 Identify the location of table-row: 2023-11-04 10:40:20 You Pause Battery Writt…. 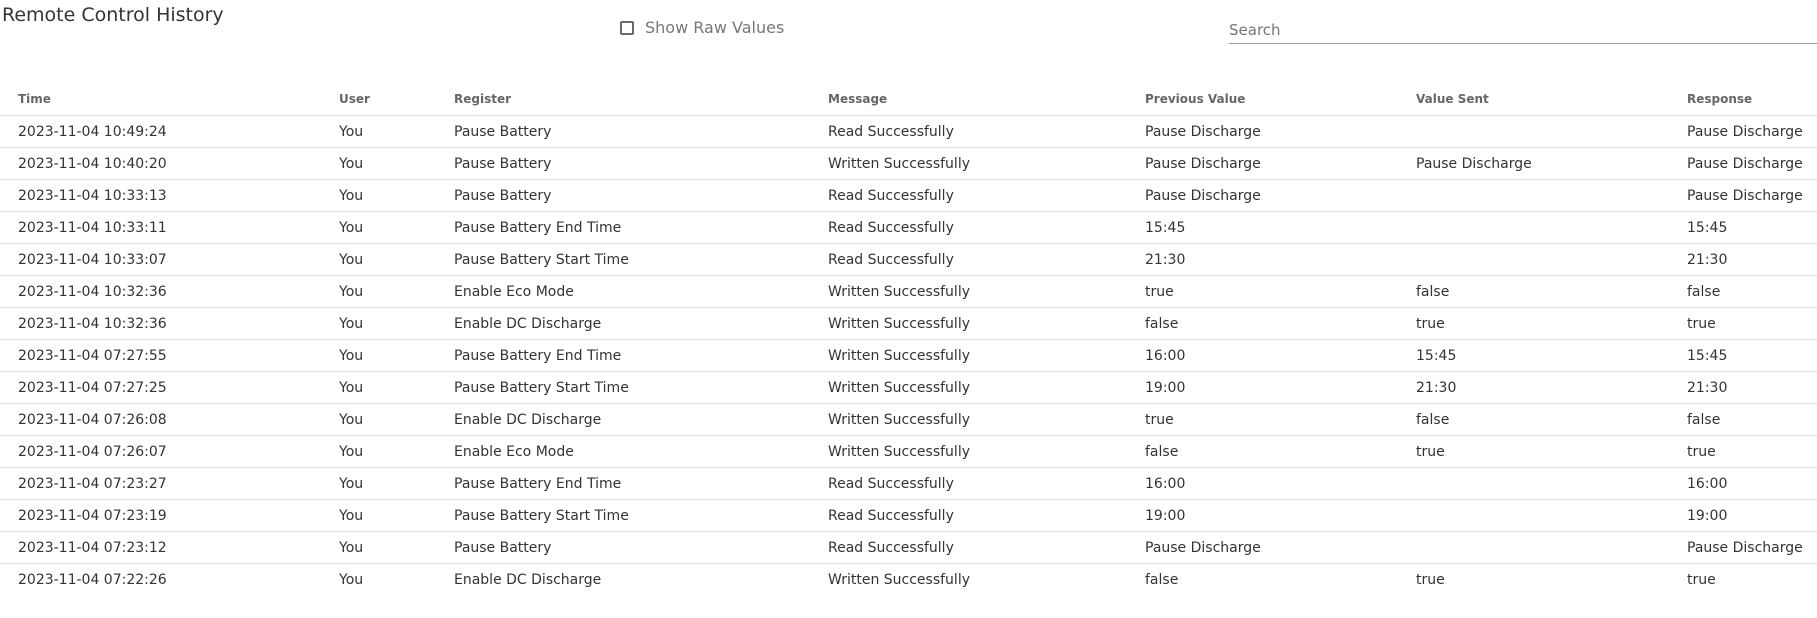
(908, 163).